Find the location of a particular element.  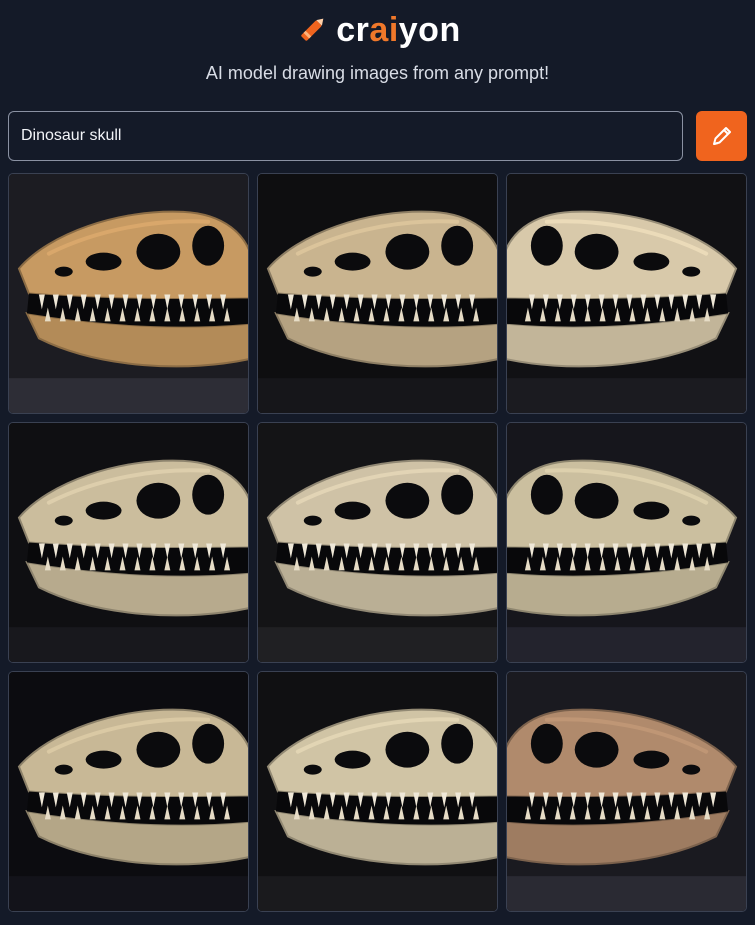

prompt-input is located at coordinates (345, 136).